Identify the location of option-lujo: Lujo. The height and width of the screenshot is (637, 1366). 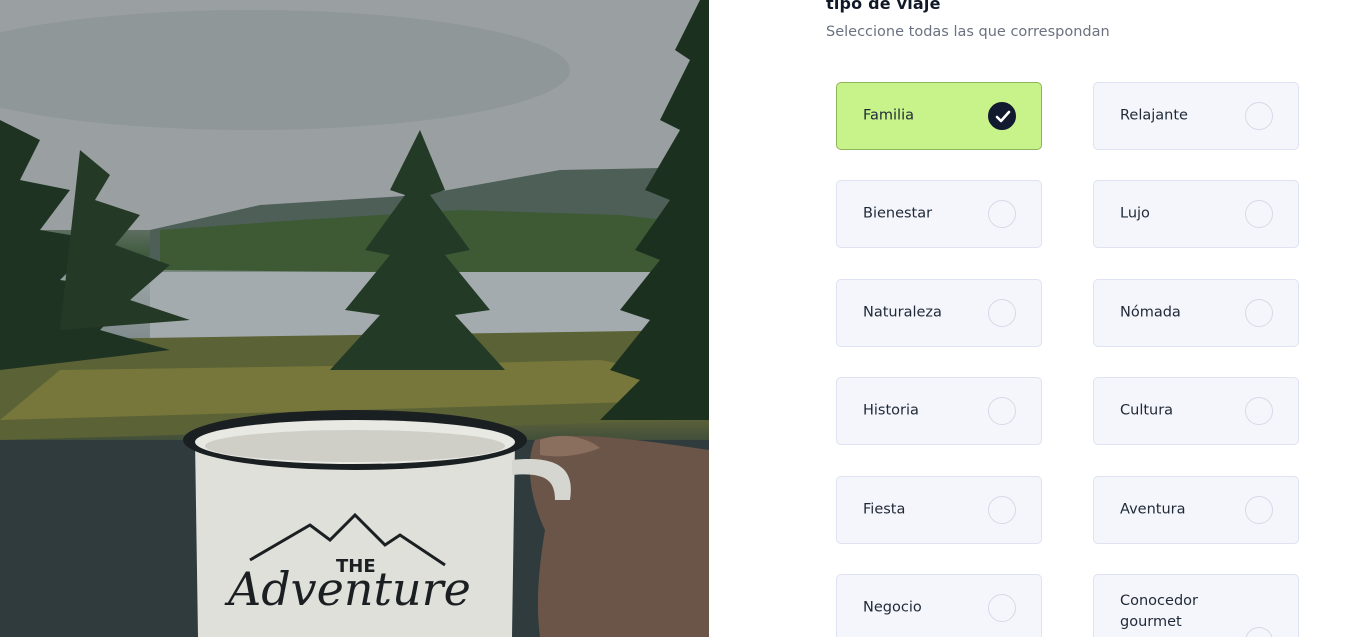
(1196, 214).